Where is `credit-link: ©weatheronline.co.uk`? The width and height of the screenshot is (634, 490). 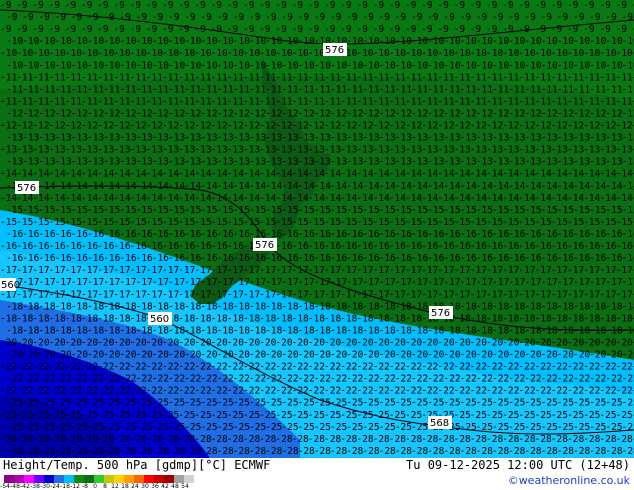 credit-link: ©weatheronline.co.uk is located at coordinates (569, 480).